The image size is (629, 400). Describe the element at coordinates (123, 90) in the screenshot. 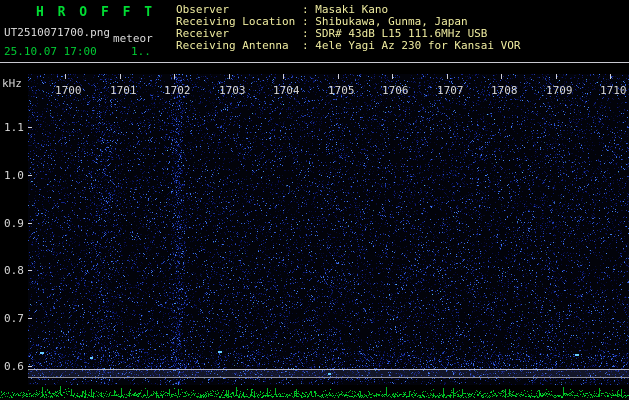

I see `time-tick-1701: 1701` at that location.